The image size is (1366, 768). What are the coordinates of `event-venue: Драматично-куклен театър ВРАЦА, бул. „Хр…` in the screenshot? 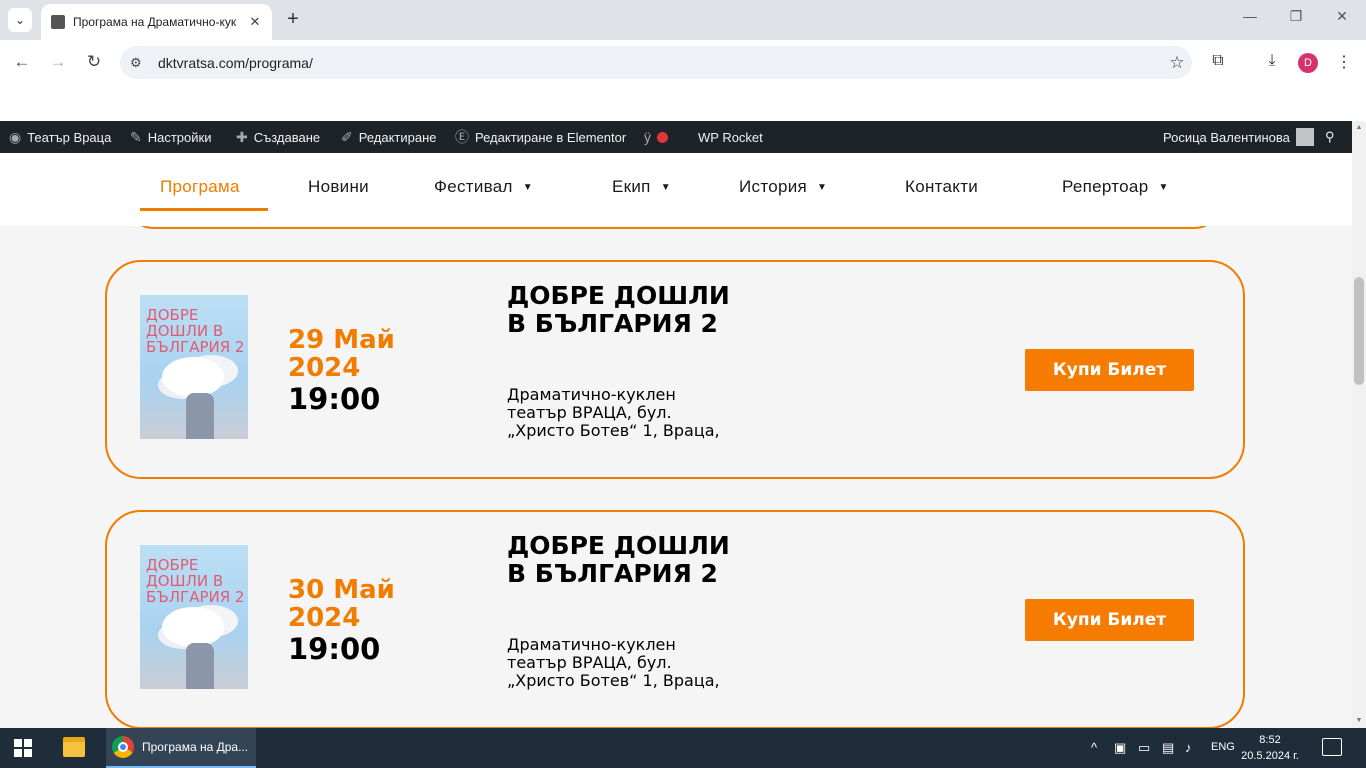 It's located at (613, 412).